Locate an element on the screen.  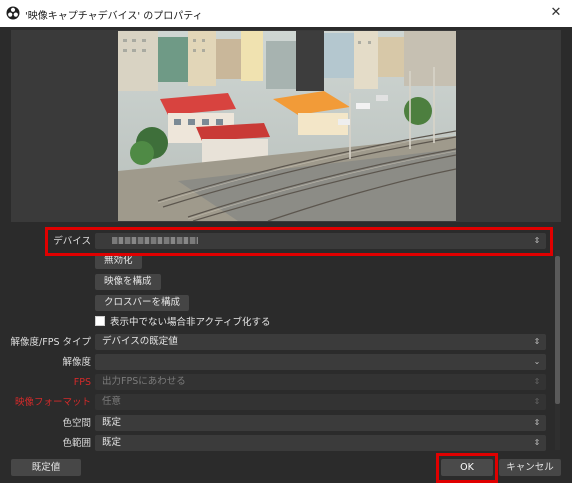
color-space-label: 色空間 is located at coordinates (76, 423).